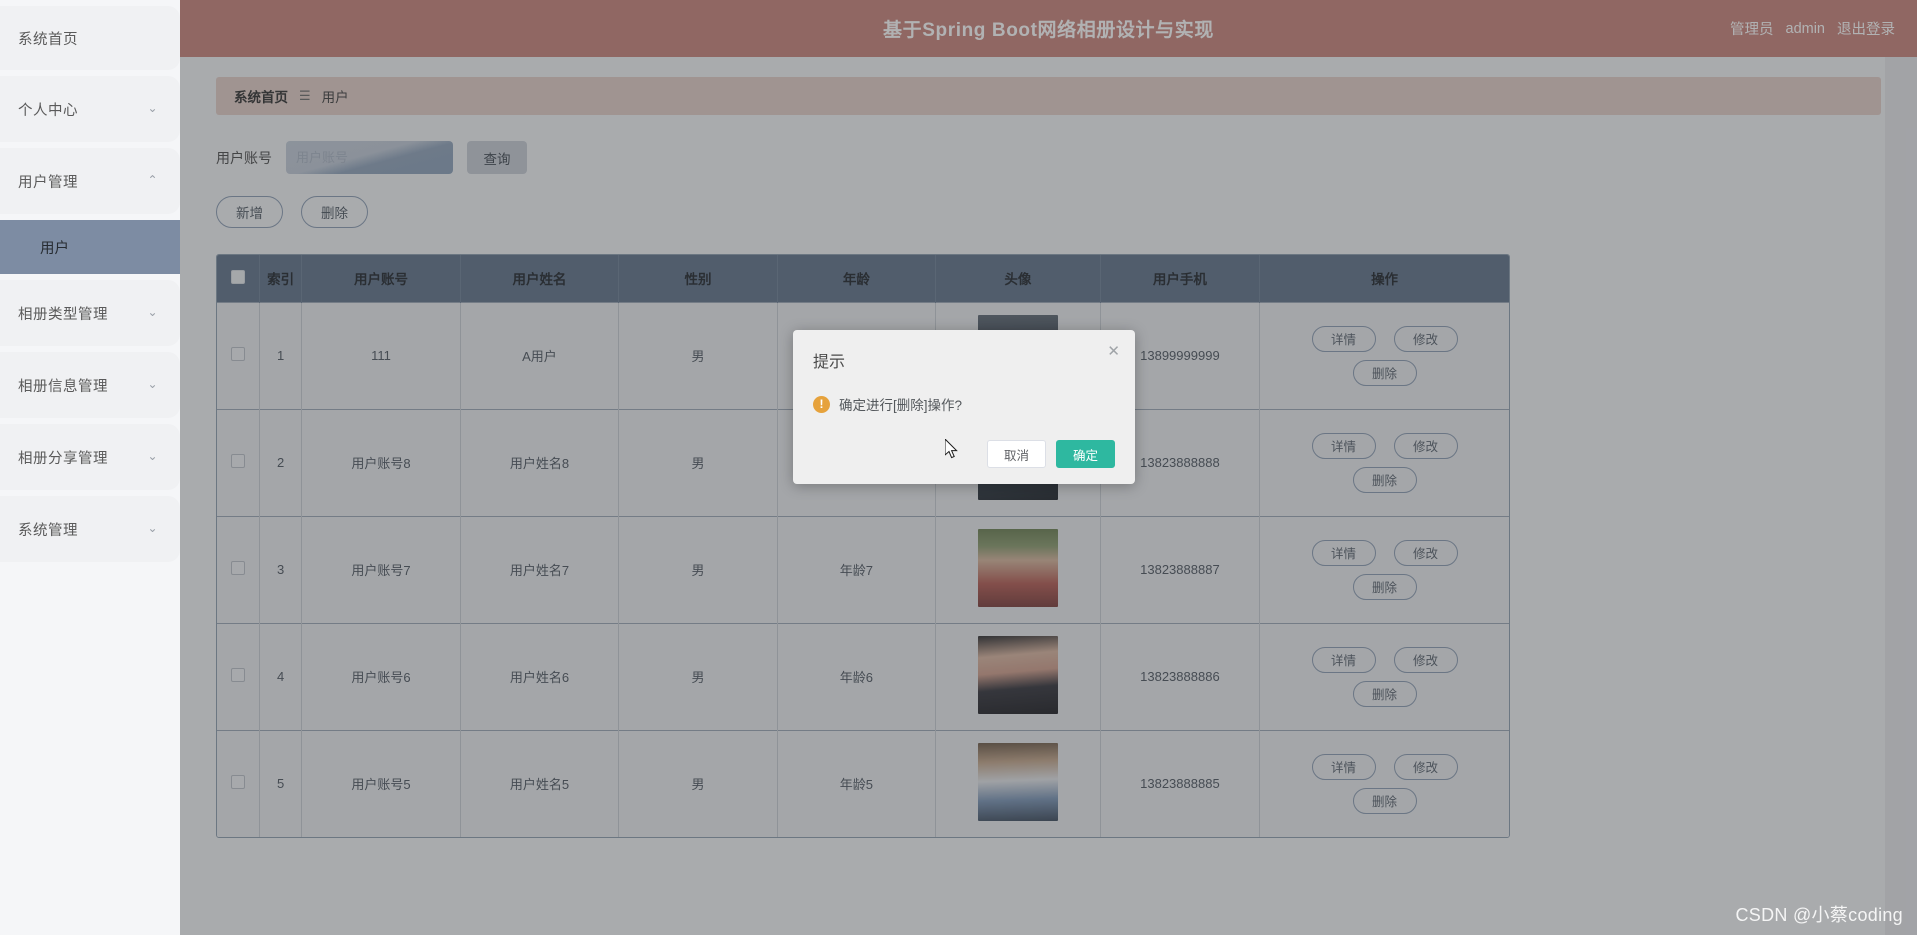  Describe the element at coordinates (48, 110) in the screenshot. I see `sidebar-item-label: 个人中心` at that location.